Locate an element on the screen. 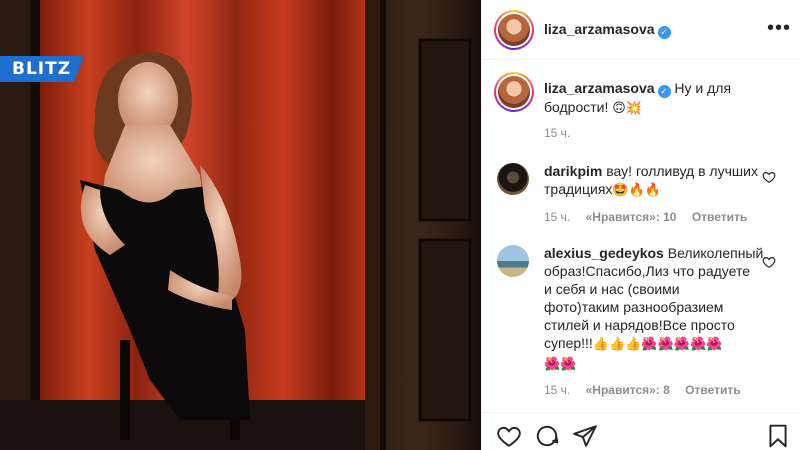  comment-emoji: 🤩🔥🔥 is located at coordinates (636, 190).